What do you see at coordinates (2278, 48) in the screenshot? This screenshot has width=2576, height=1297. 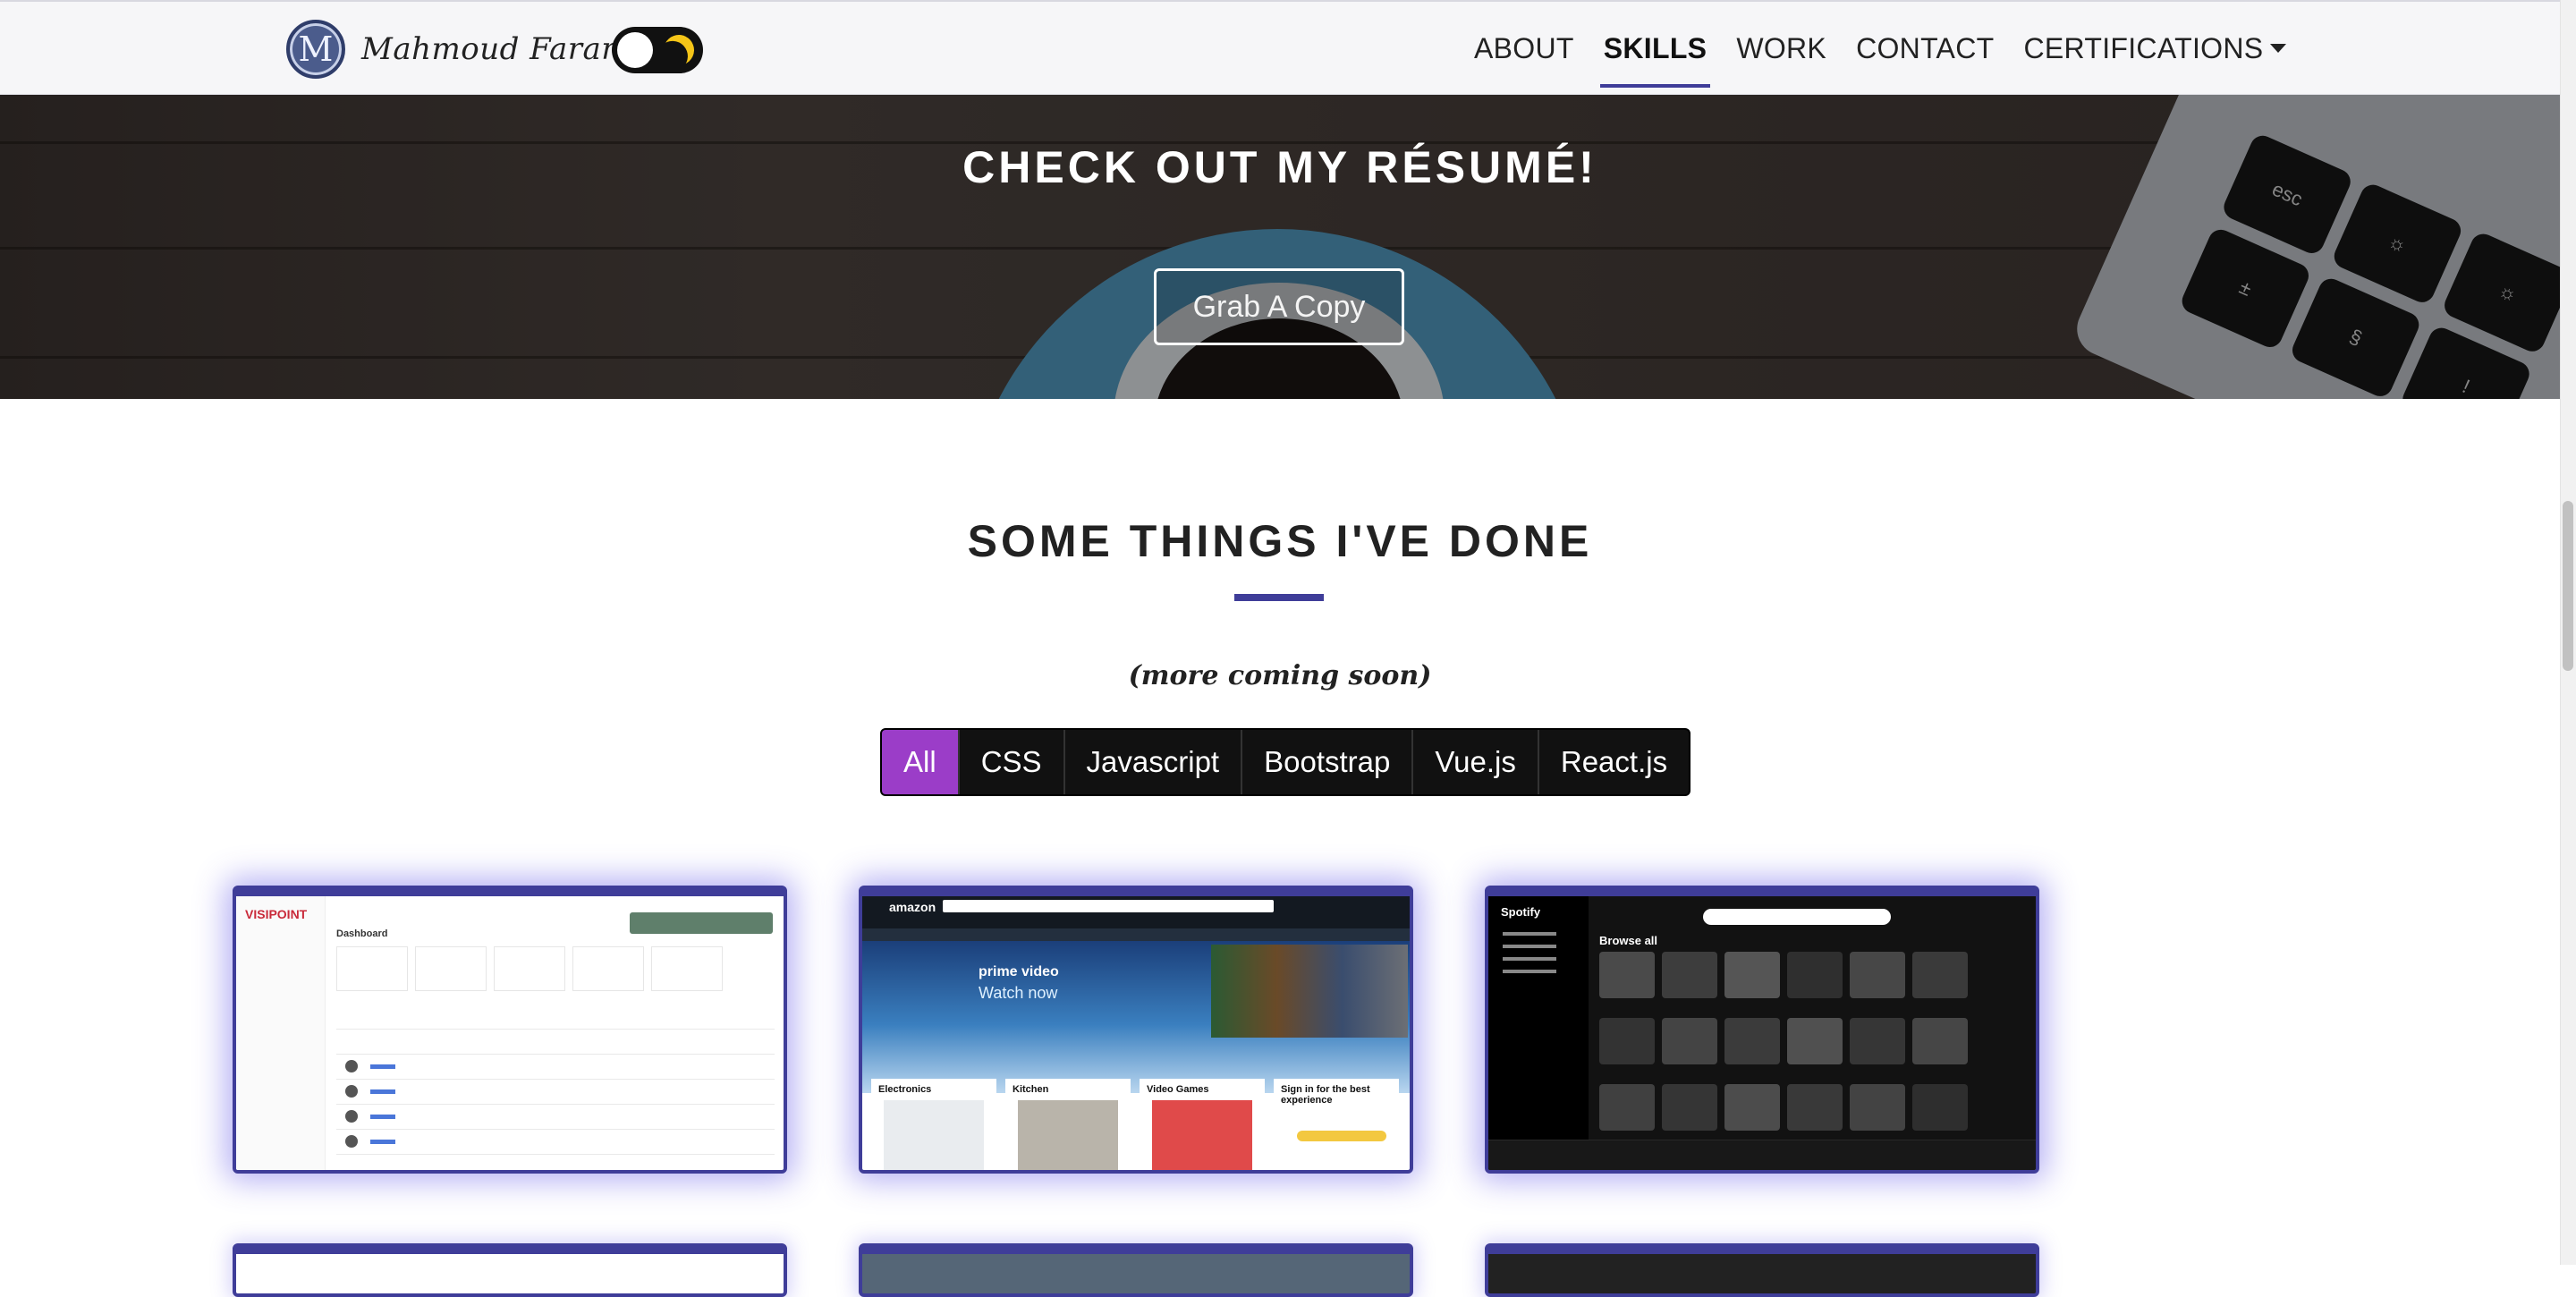 I see `caret-down-icon` at bounding box center [2278, 48].